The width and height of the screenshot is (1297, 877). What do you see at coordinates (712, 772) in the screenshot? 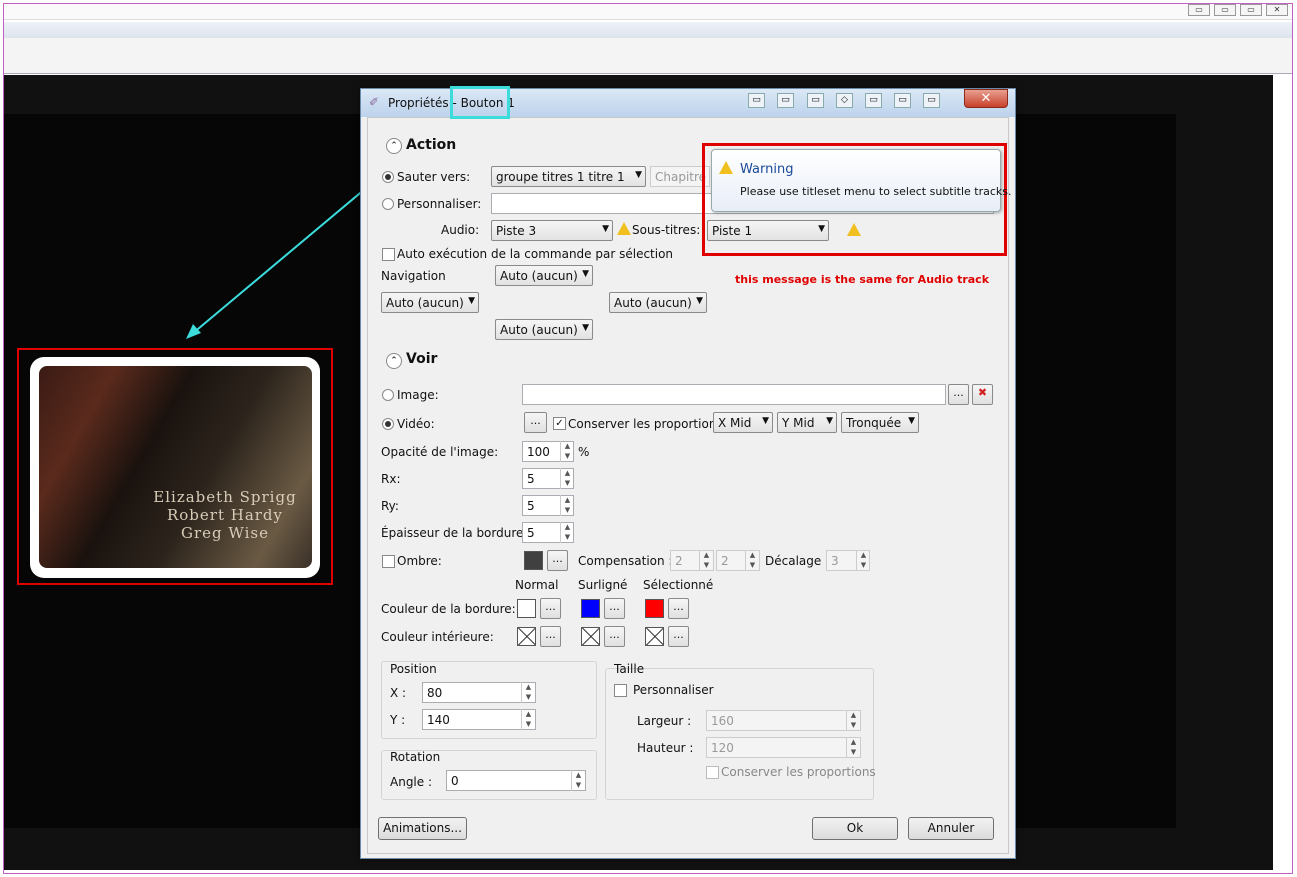
I see `keep-size-ratio-checkbox` at bounding box center [712, 772].